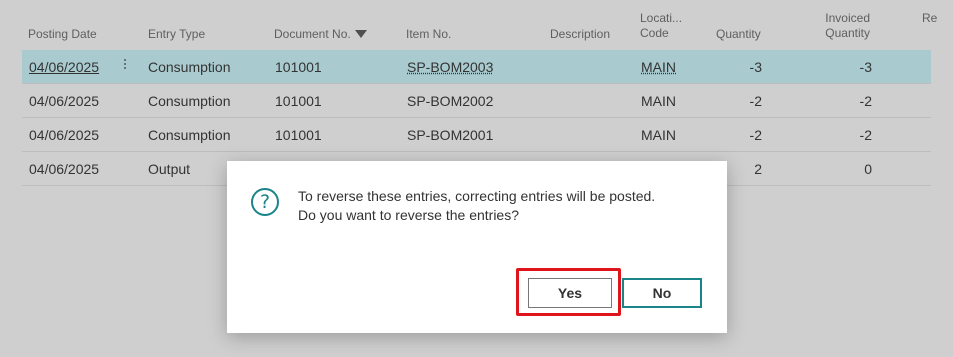  Describe the element at coordinates (847, 18) in the screenshot. I see `column-header-invoiced-line1: Invoiced` at that location.